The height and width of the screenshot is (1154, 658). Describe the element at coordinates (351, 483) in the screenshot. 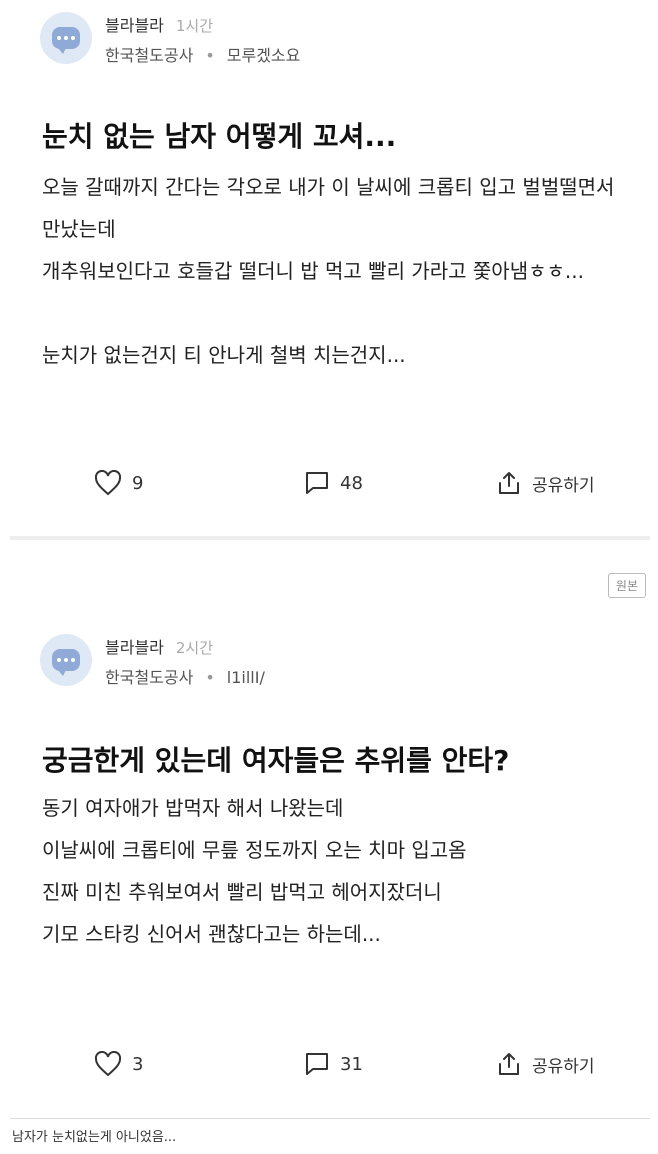

I see `comment-count: 48` at that location.